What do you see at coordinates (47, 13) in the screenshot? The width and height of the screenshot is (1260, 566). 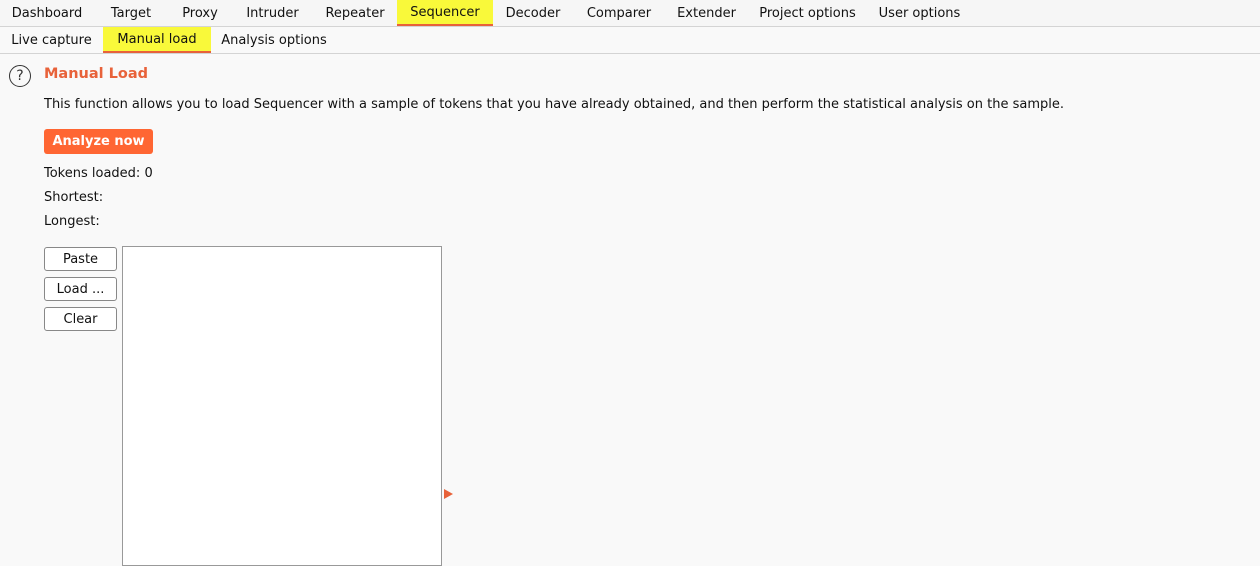 I see `tab-dashboard: Dashboard` at bounding box center [47, 13].